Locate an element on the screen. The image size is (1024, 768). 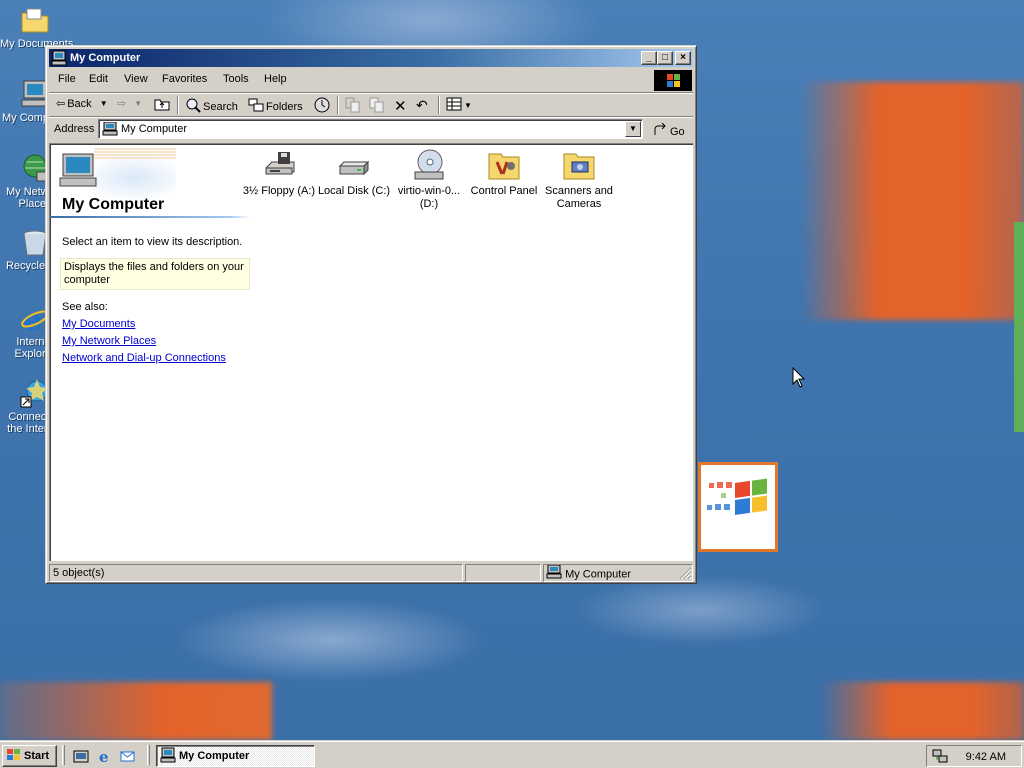
address-dropdown-button: ▼ is located at coordinates (633, 129).